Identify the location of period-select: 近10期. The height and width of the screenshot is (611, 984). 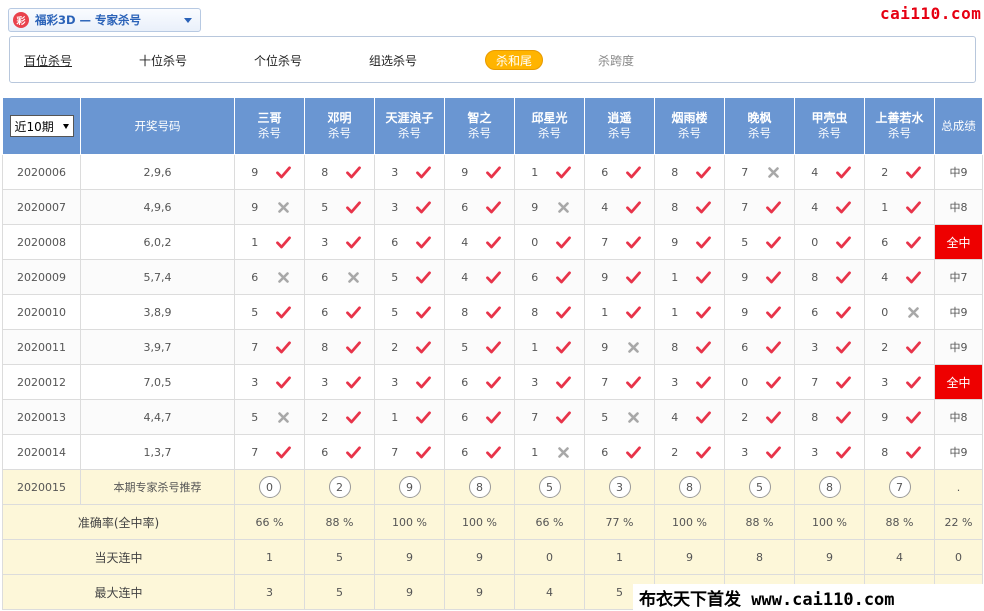
(41, 126).